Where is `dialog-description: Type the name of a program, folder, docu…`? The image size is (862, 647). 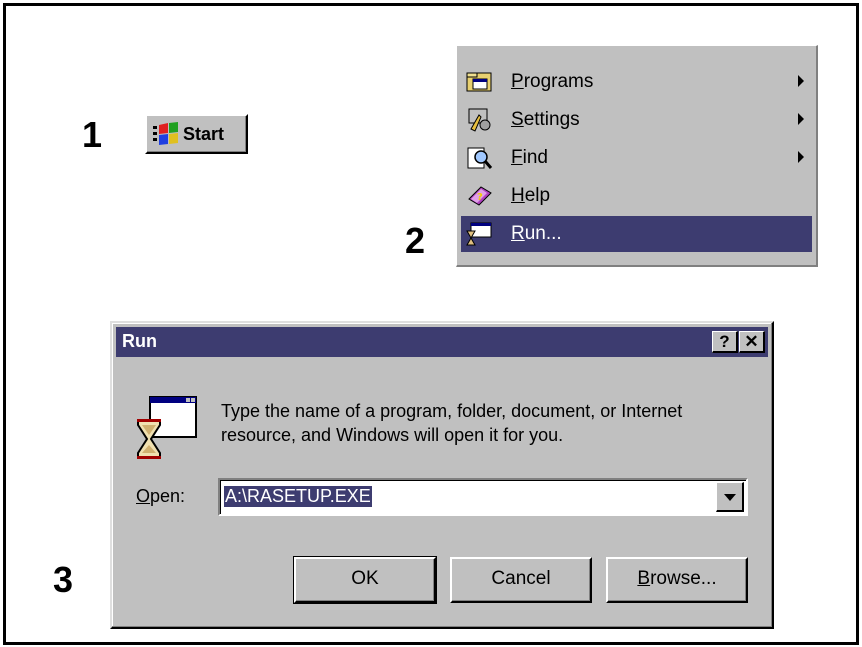
dialog-description: Type the name of a program, folder, docu… is located at coordinates (491, 423).